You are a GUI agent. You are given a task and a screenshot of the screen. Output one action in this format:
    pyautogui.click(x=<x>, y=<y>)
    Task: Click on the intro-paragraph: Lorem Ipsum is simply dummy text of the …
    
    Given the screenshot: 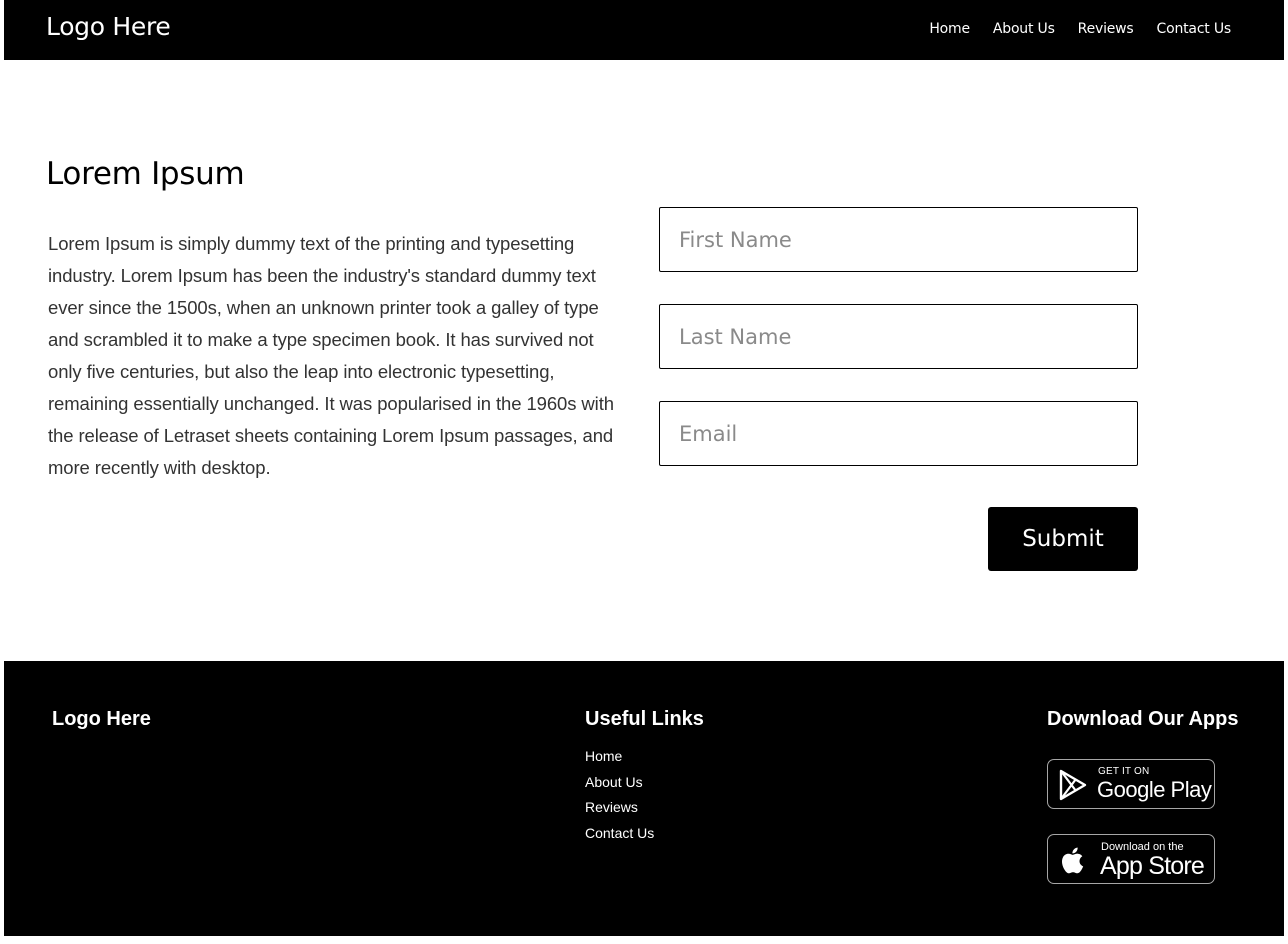 What is the action you would take?
    pyautogui.click(x=331, y=355)
    